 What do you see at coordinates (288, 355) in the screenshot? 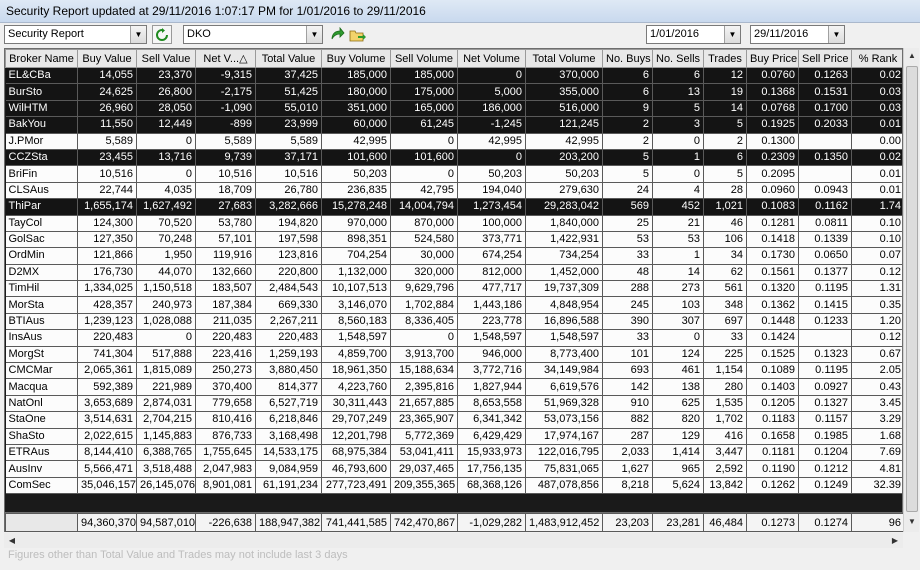
I see `table-cell: 1,259,193` at bounding box center [288, 355].